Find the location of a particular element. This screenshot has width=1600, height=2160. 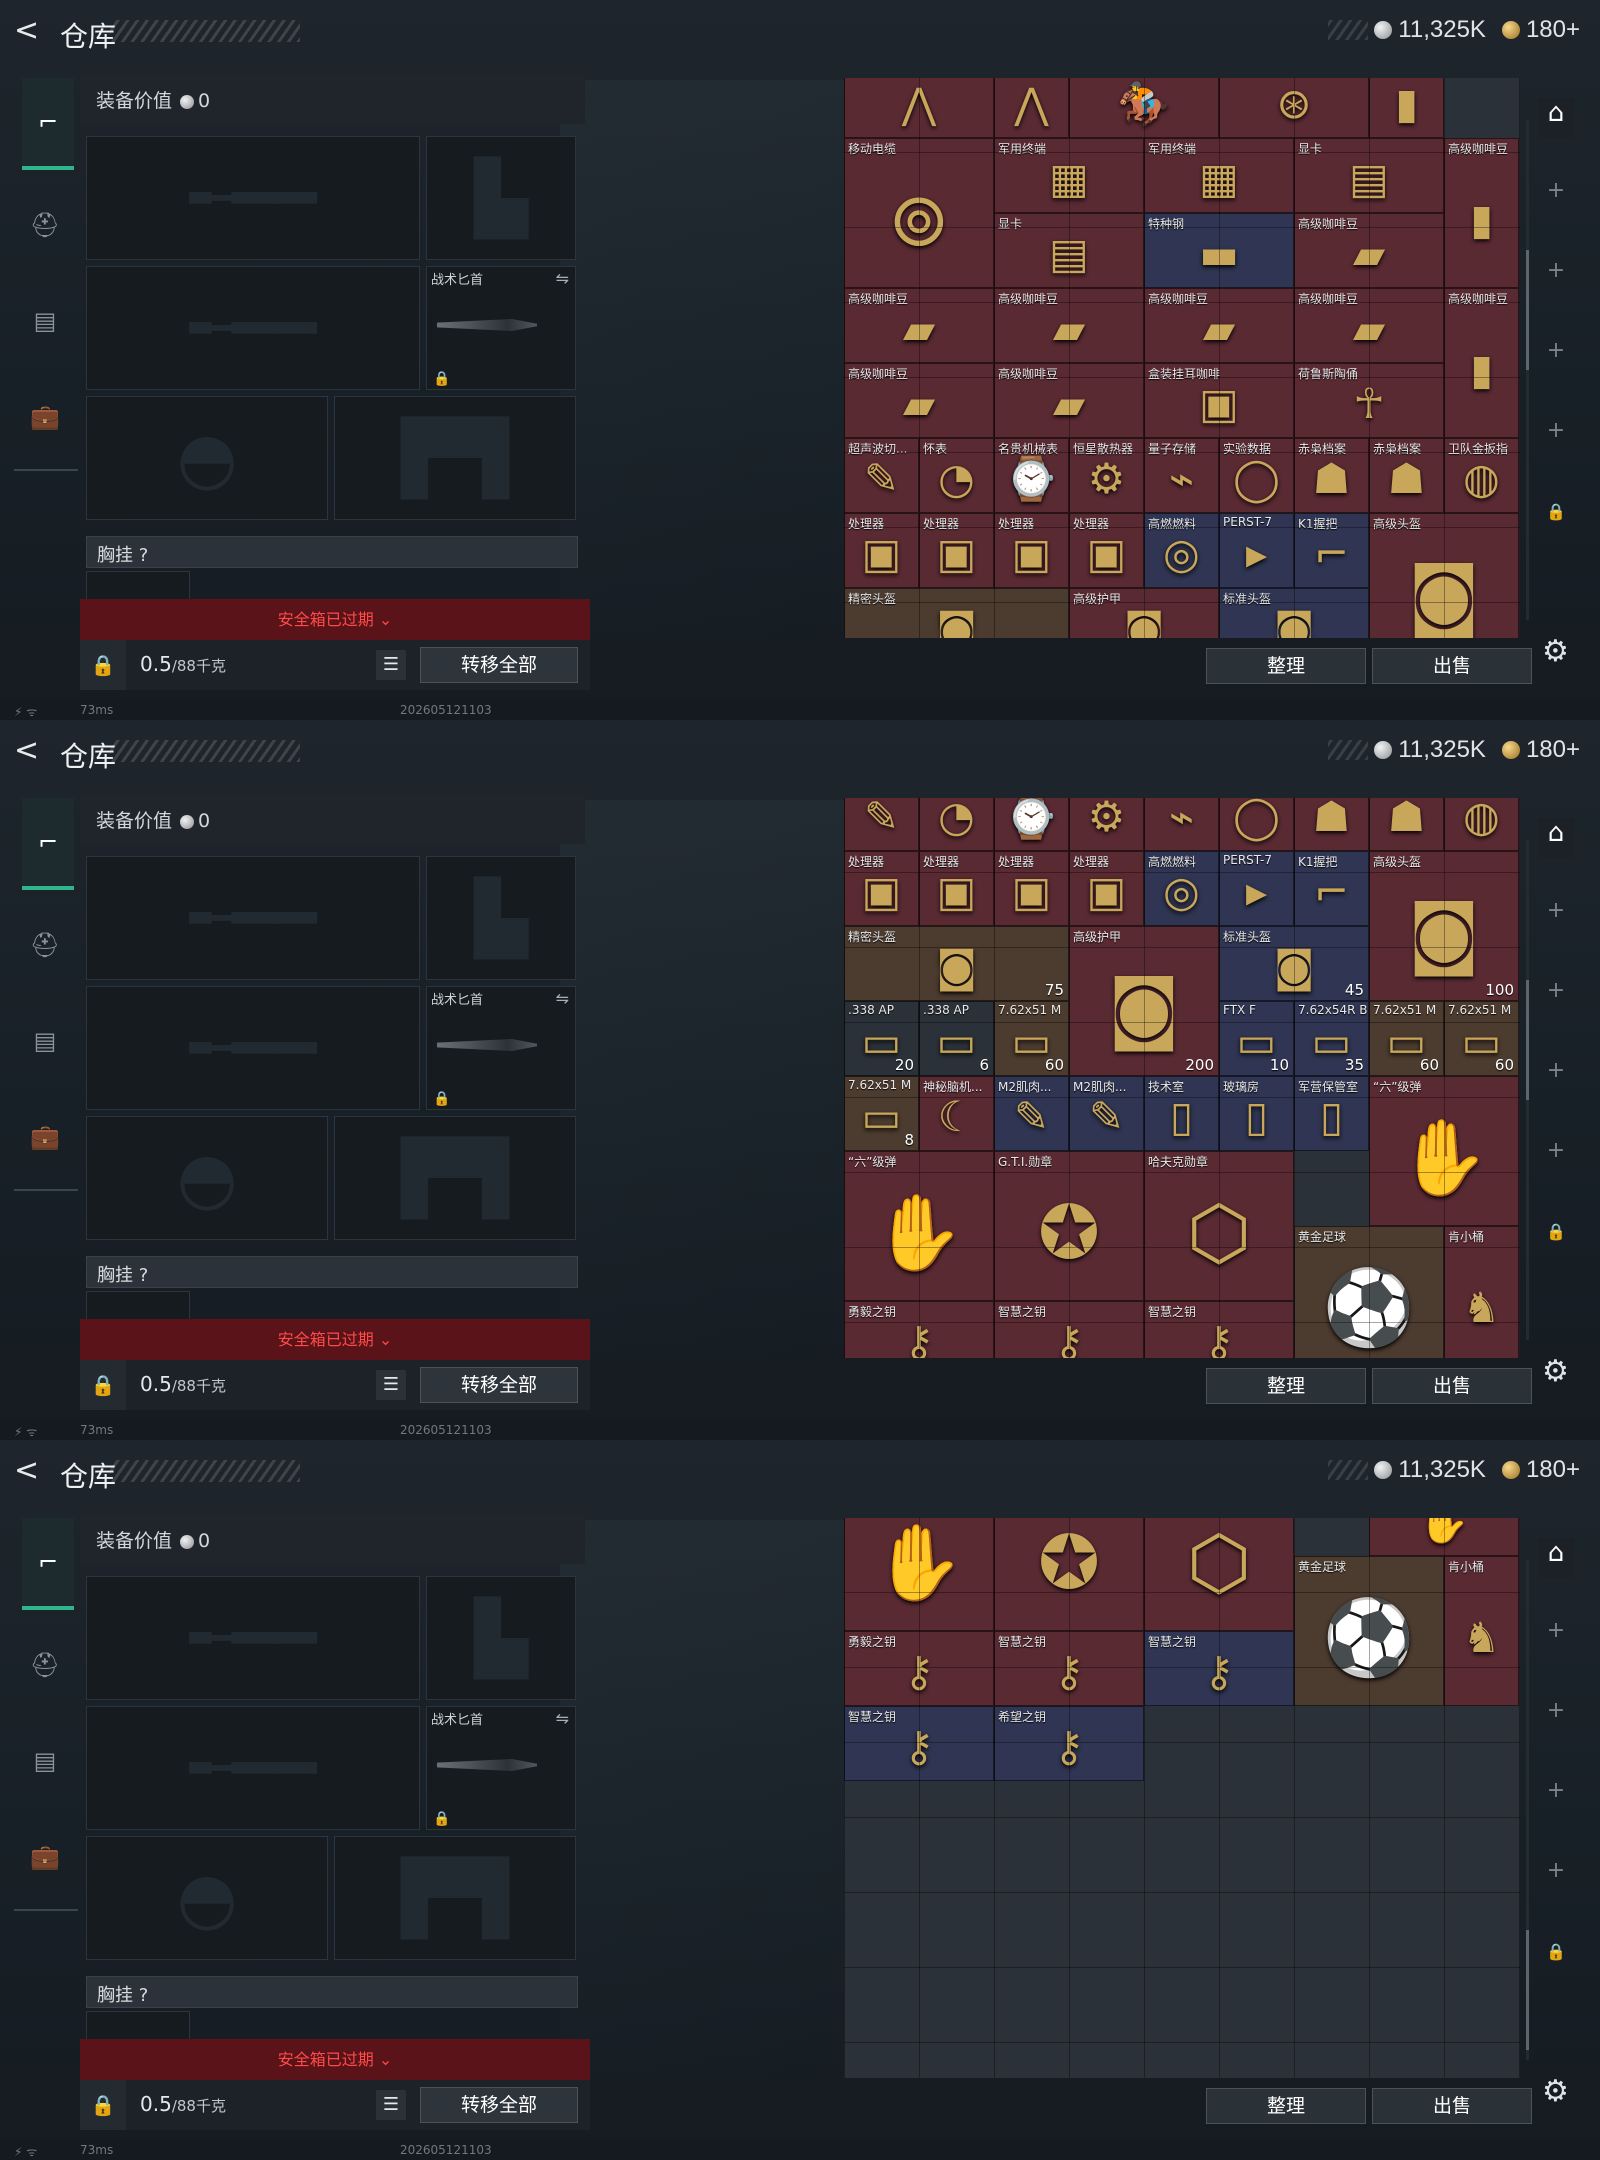

inventory-item: ⌁量子存储 is located at coordinates (1181, 824).